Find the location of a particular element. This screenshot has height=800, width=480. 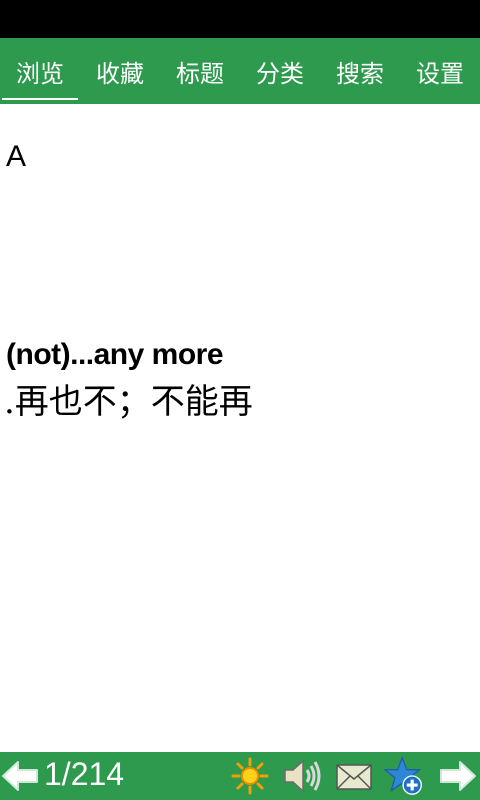

tab-titles: 标题 is located at coordinates (200, 71).